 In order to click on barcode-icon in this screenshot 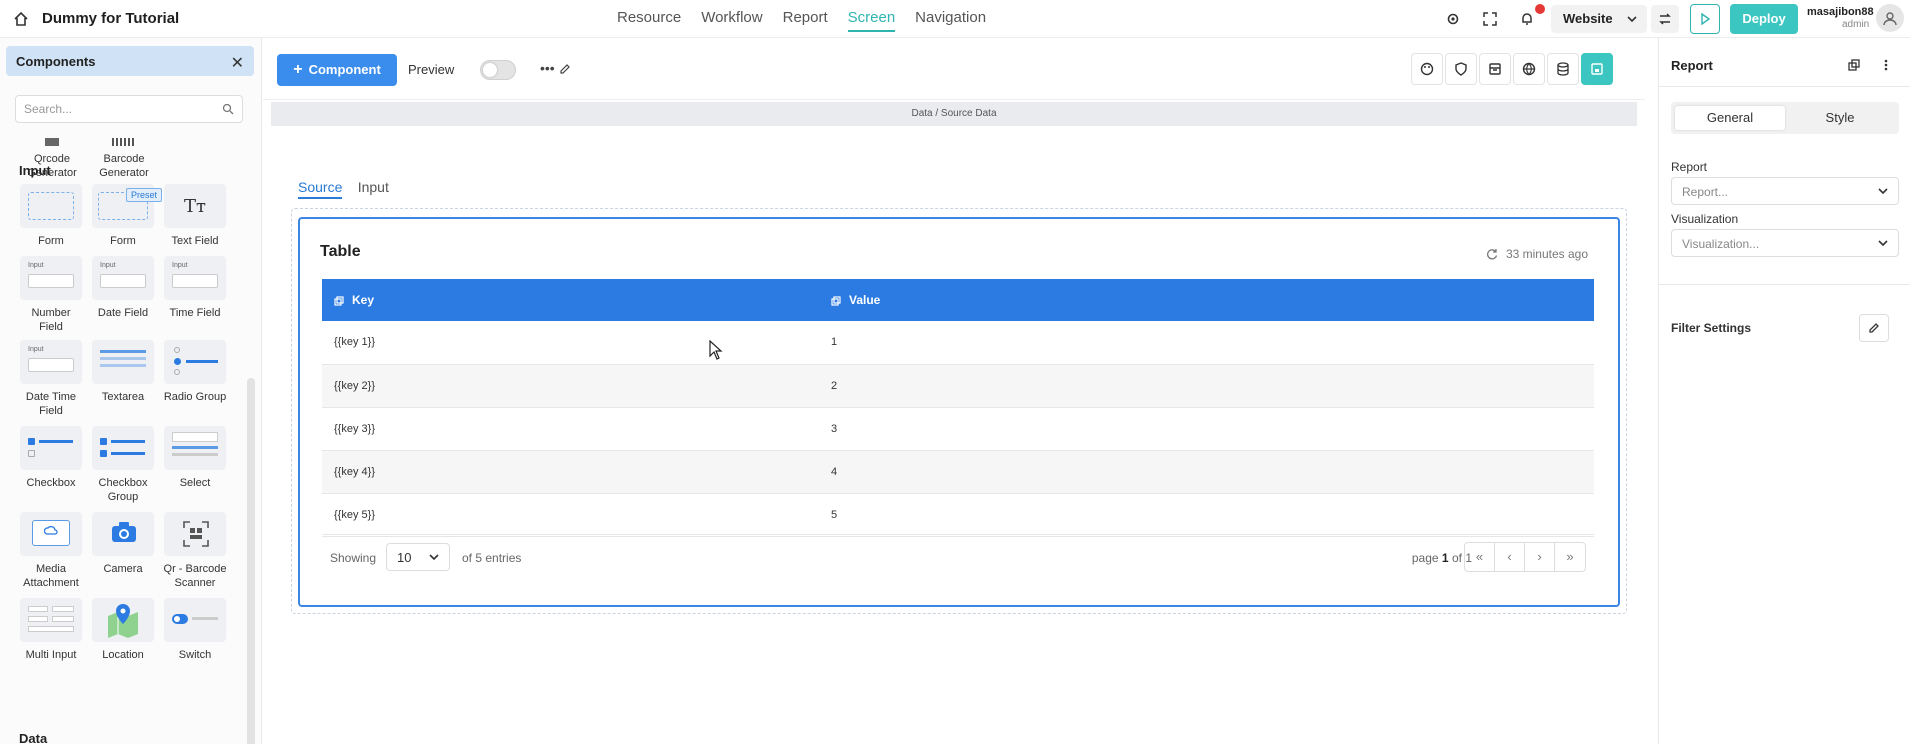, I will do `click(124, 142)`.